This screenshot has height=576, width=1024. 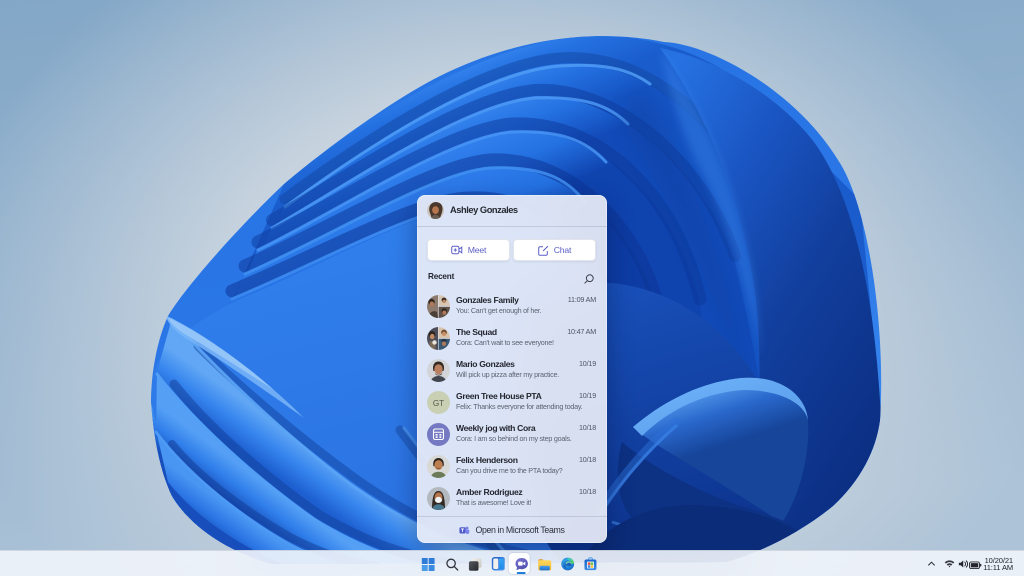 I want to click on svg-text: GT, so click(x=438, y=403).